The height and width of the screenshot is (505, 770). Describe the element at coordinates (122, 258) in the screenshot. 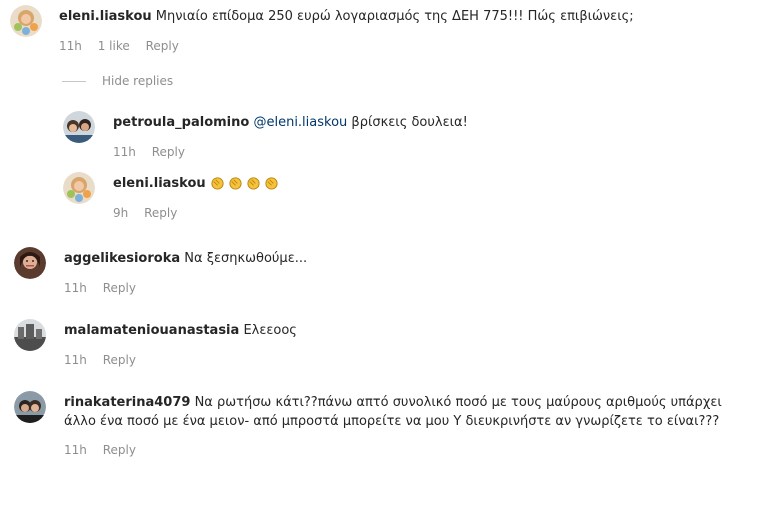

I see `username-link: aggelikesioroka` at that location.